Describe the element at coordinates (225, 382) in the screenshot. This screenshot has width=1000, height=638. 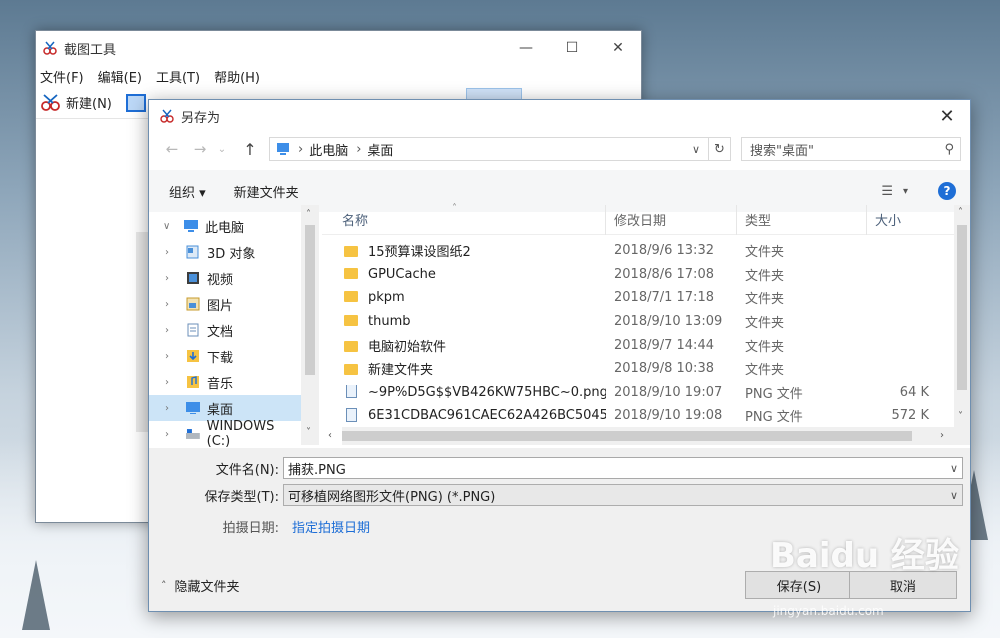
I see `tree-item-music: › 音乐` at that location.